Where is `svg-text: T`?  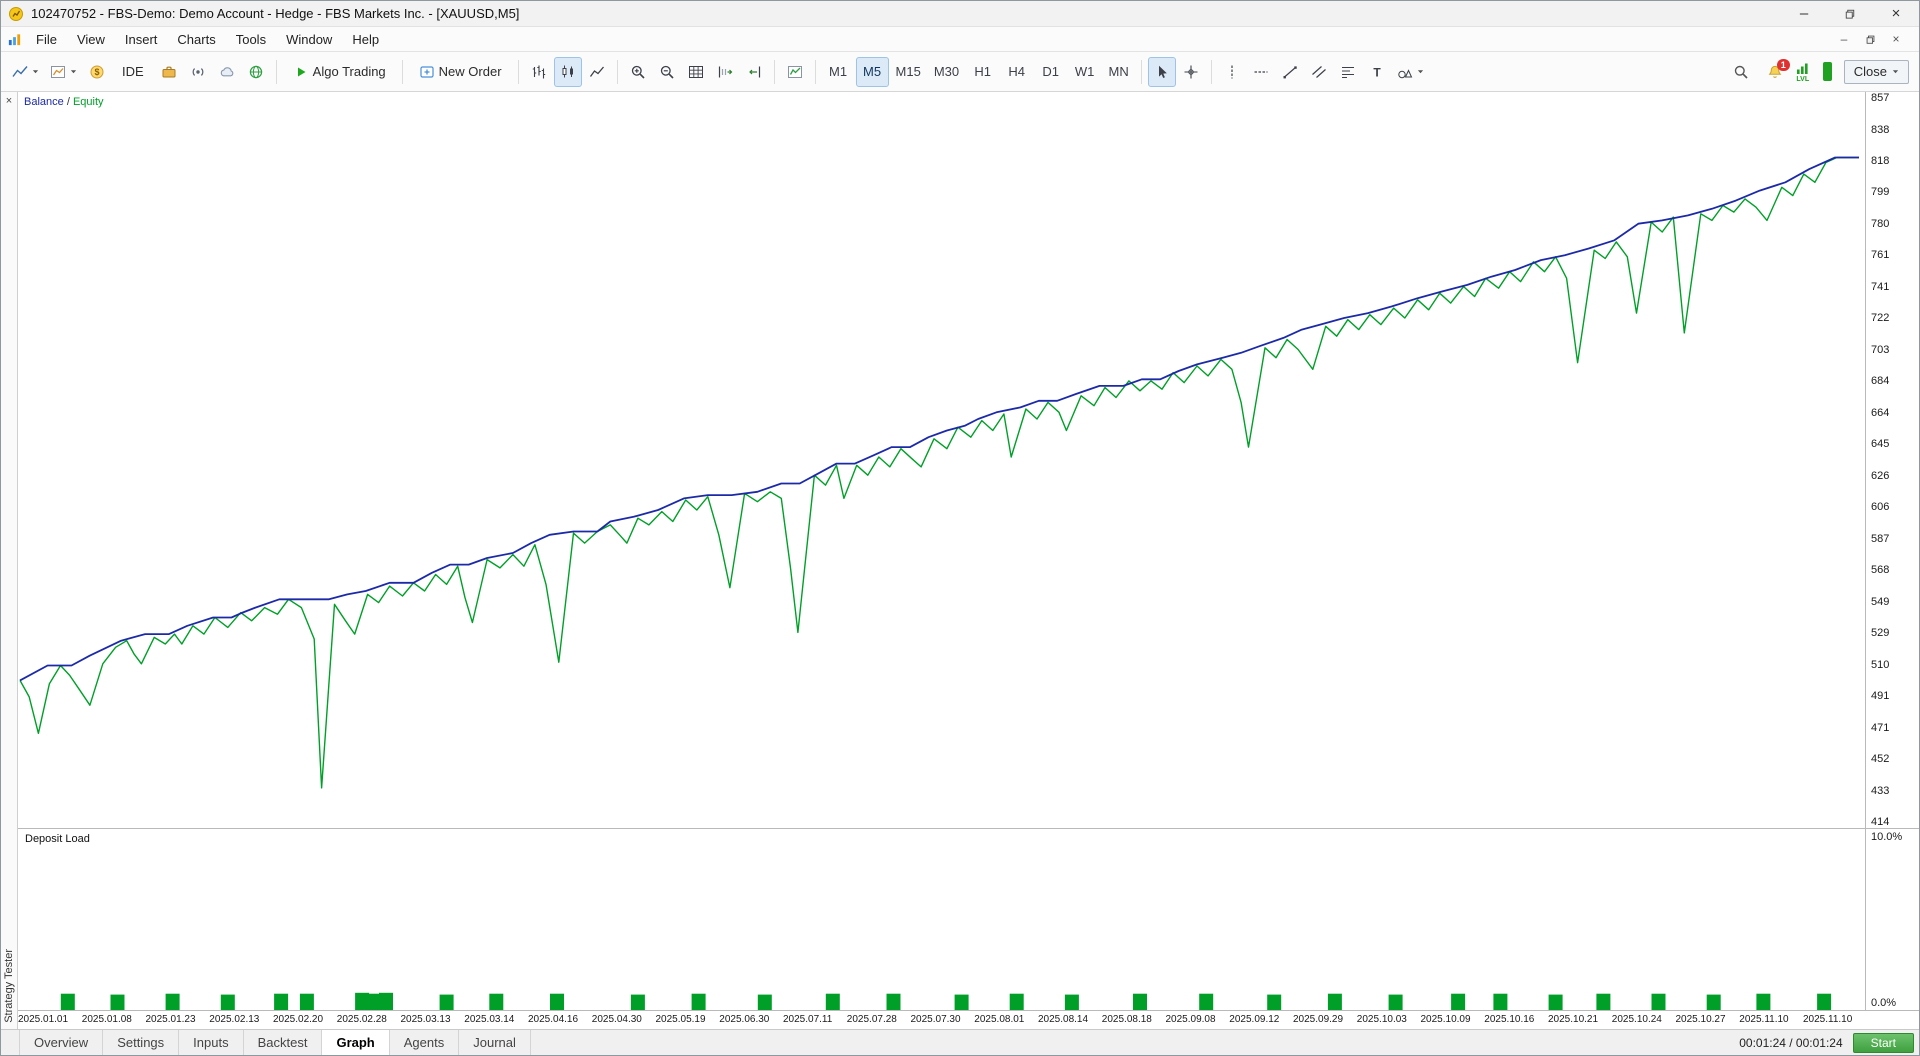
svg-text: T is located at coordinates (1377, 72).